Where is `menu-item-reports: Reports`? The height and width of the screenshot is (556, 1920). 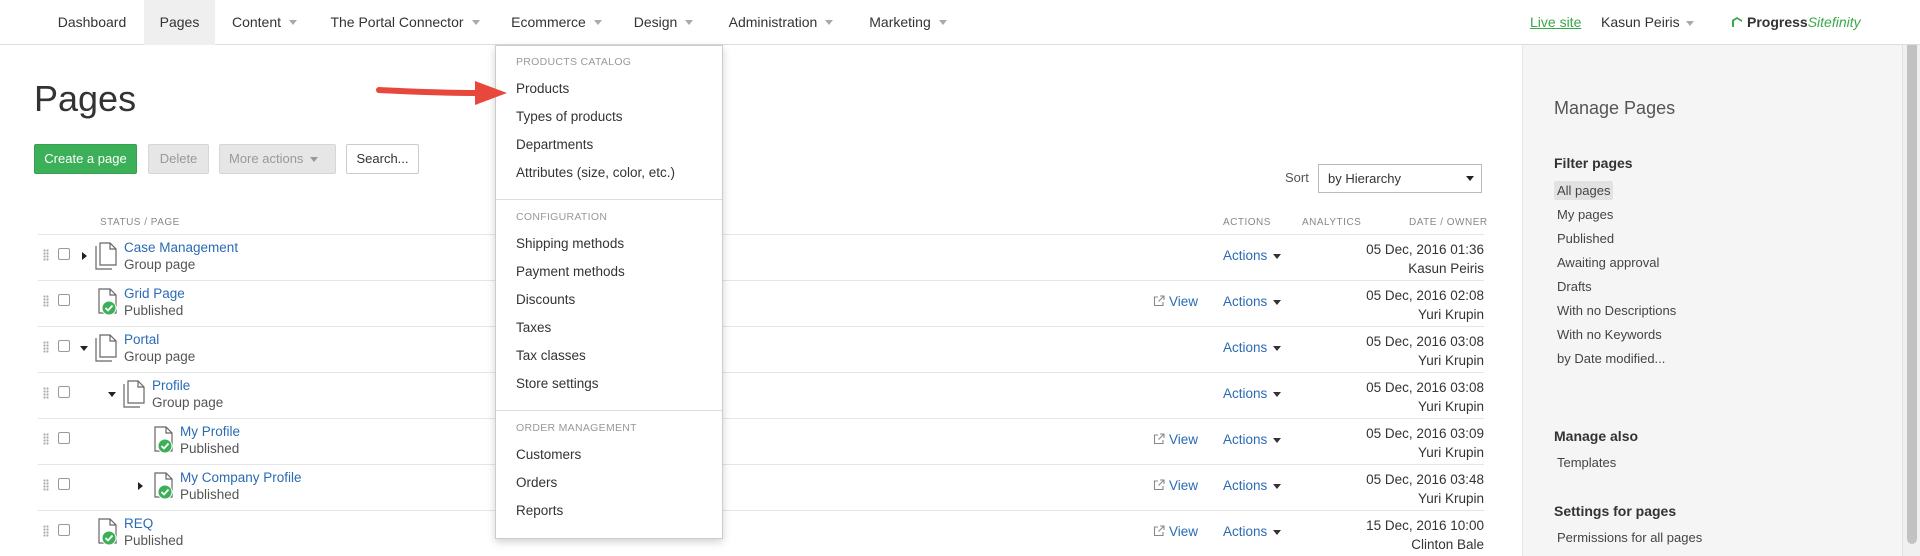 menu-item-reports: Reports is located at coordinates (539, 510).